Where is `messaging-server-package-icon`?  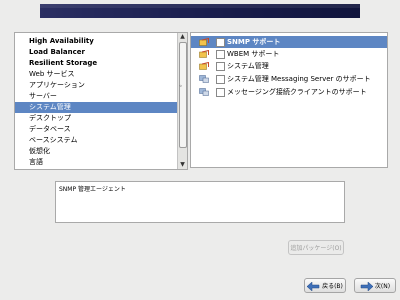
messaging-server-package-icon is located at coordinates (204, 79).